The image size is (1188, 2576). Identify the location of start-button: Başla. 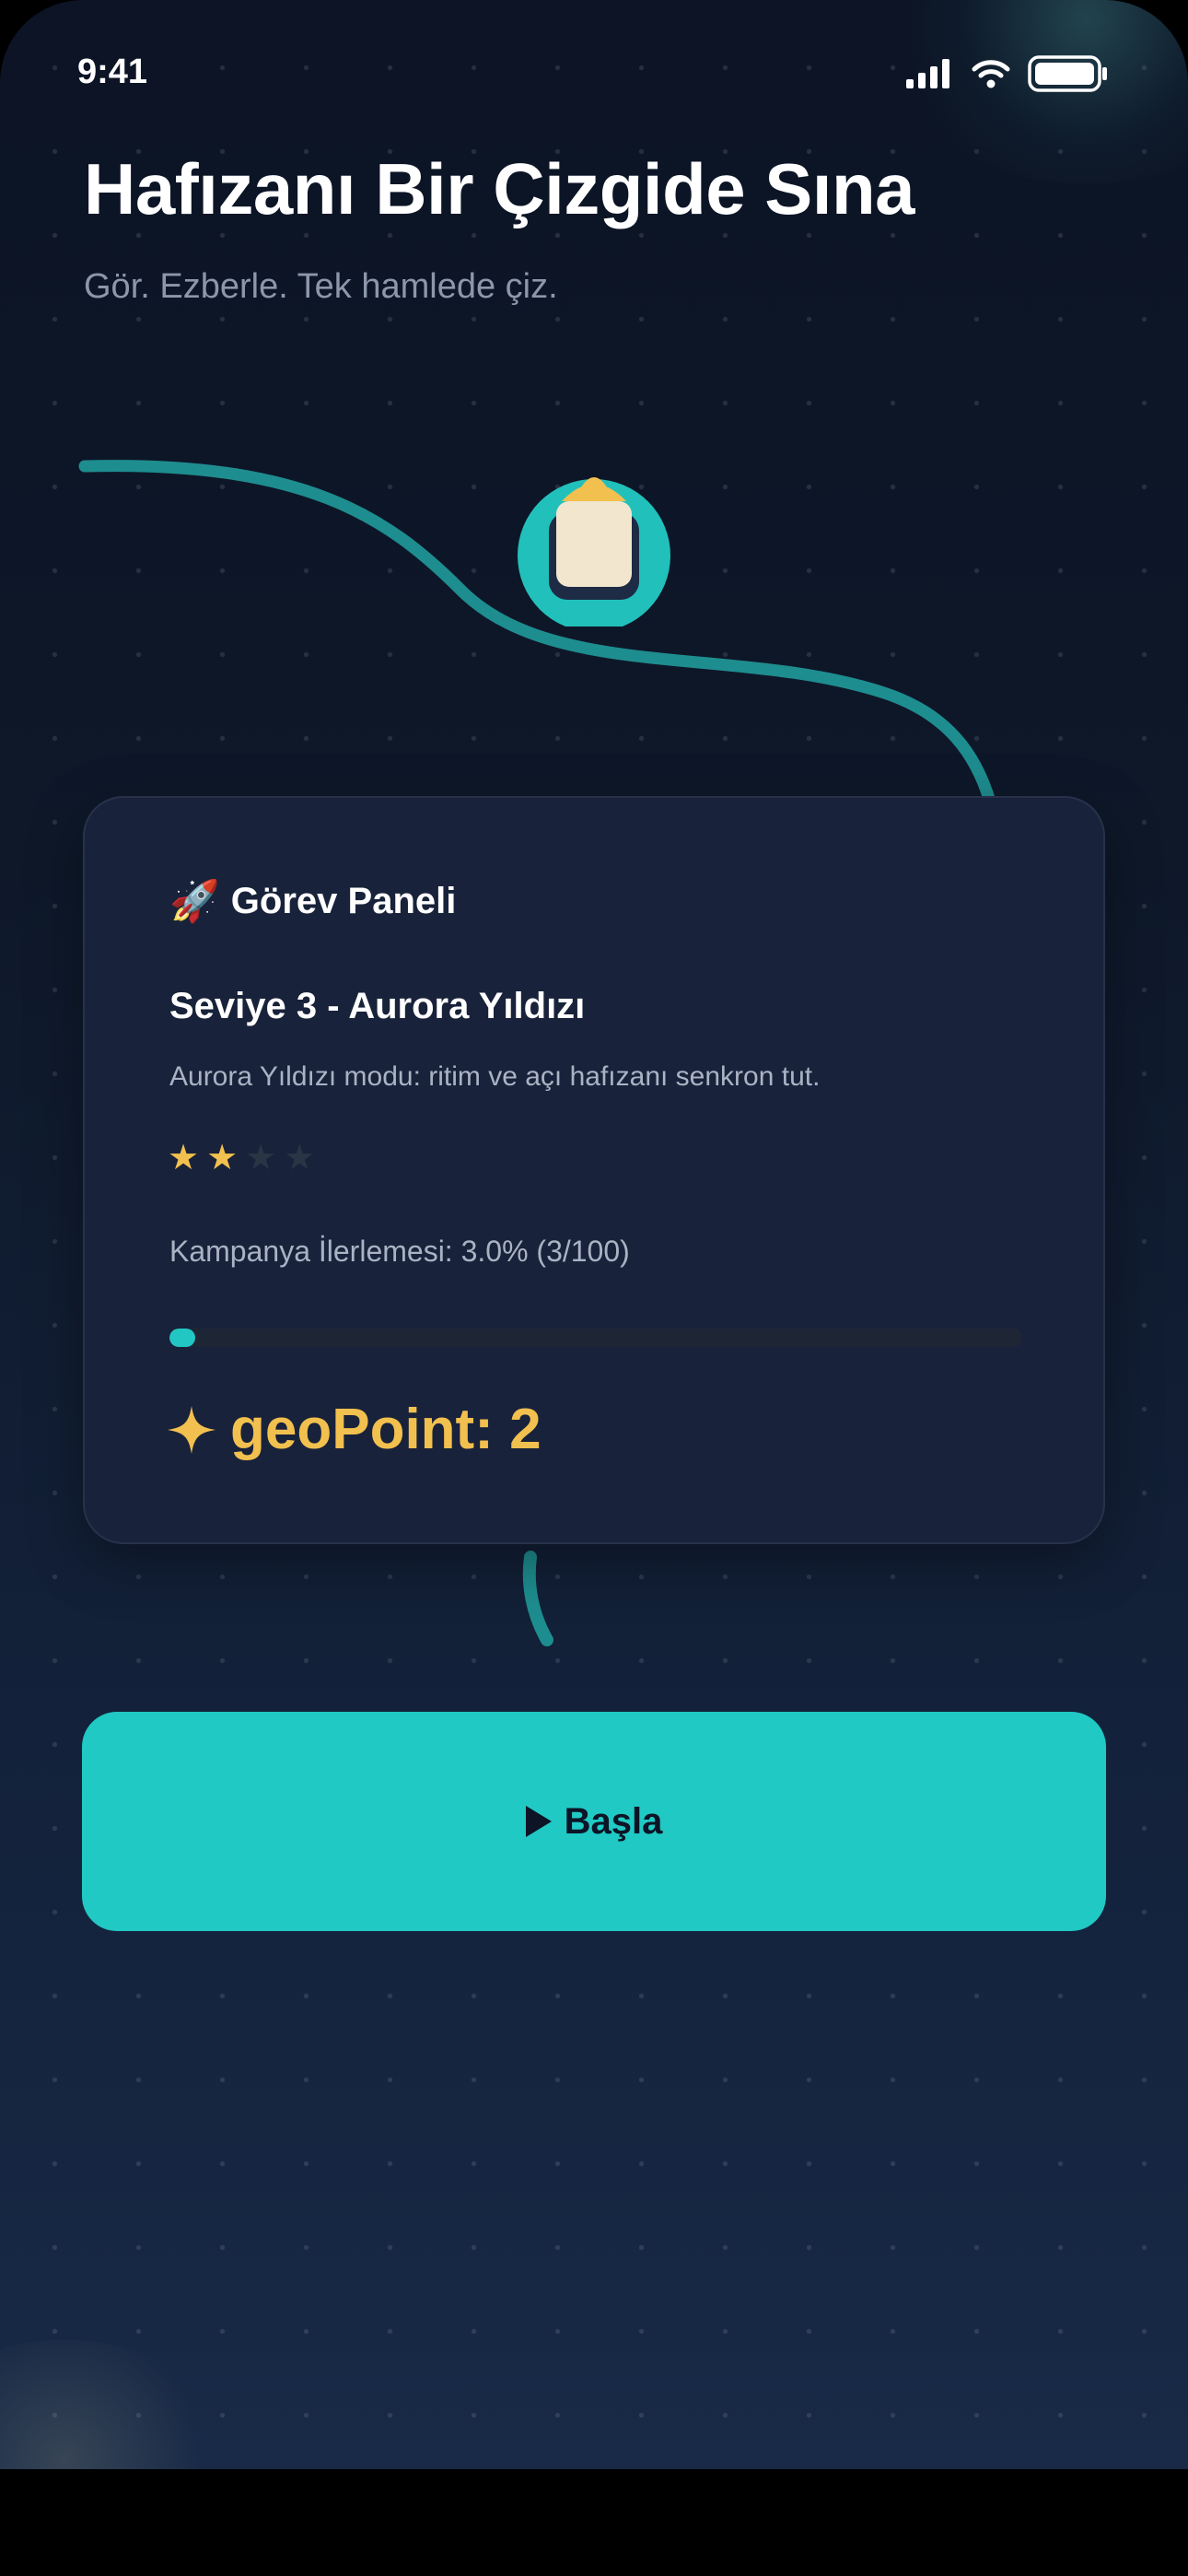
(594, 1821).